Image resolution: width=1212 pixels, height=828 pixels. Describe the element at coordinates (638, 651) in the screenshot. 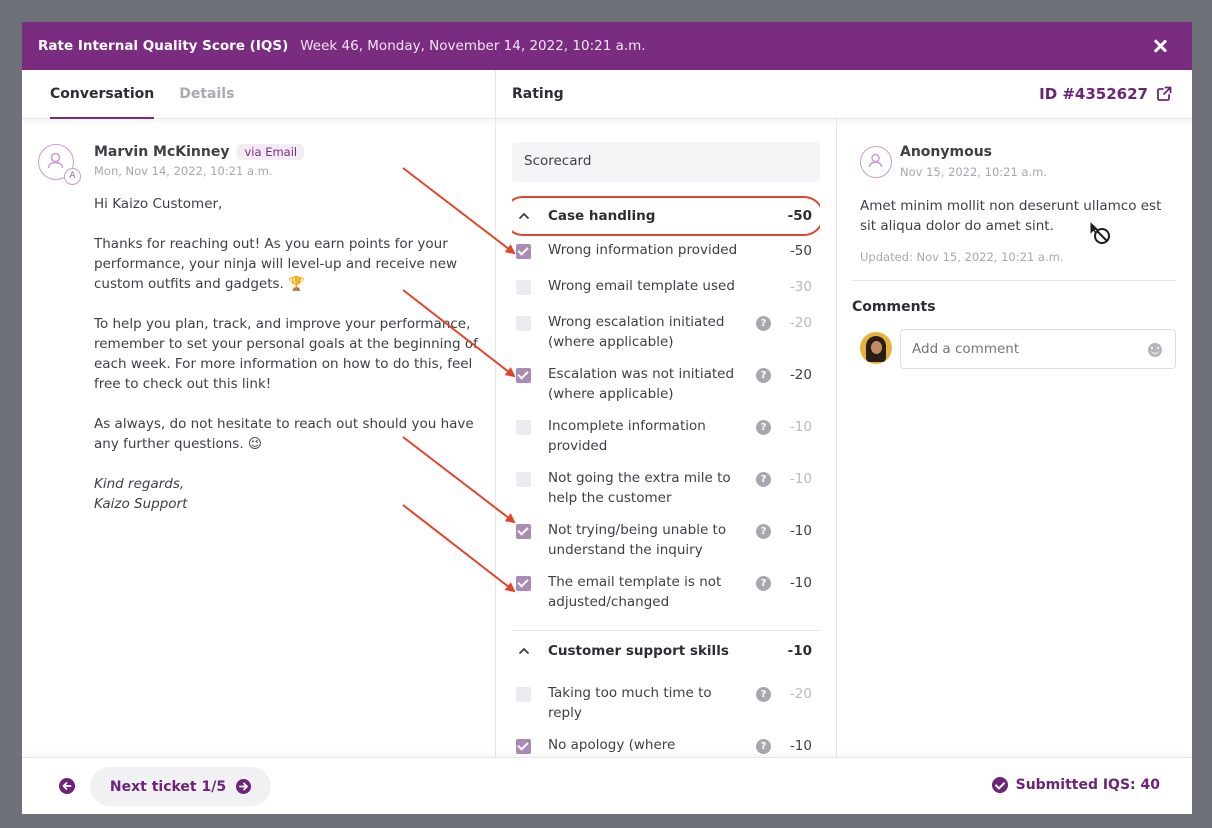

I see `section-label: Customer support skills` at that location.